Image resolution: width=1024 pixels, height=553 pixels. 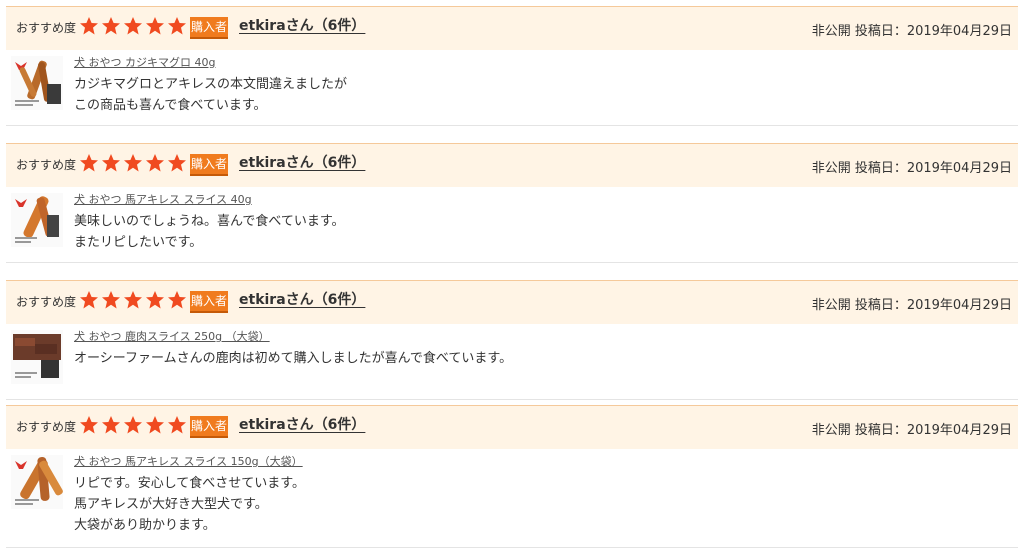 I want to click on product-link: 犬 おやつ 馬アキレス スライス 150g（大袋）, so click(x=188, y=461).